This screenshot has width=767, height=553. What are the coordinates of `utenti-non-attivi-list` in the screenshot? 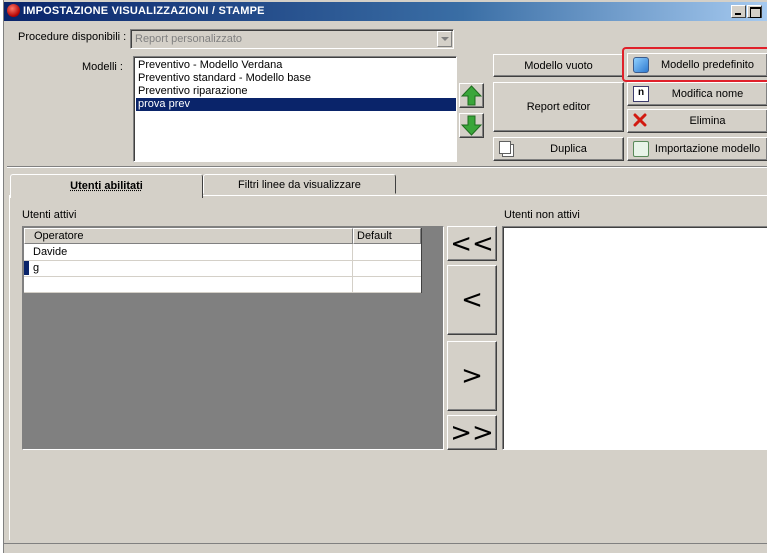 It's located at (634, 338).